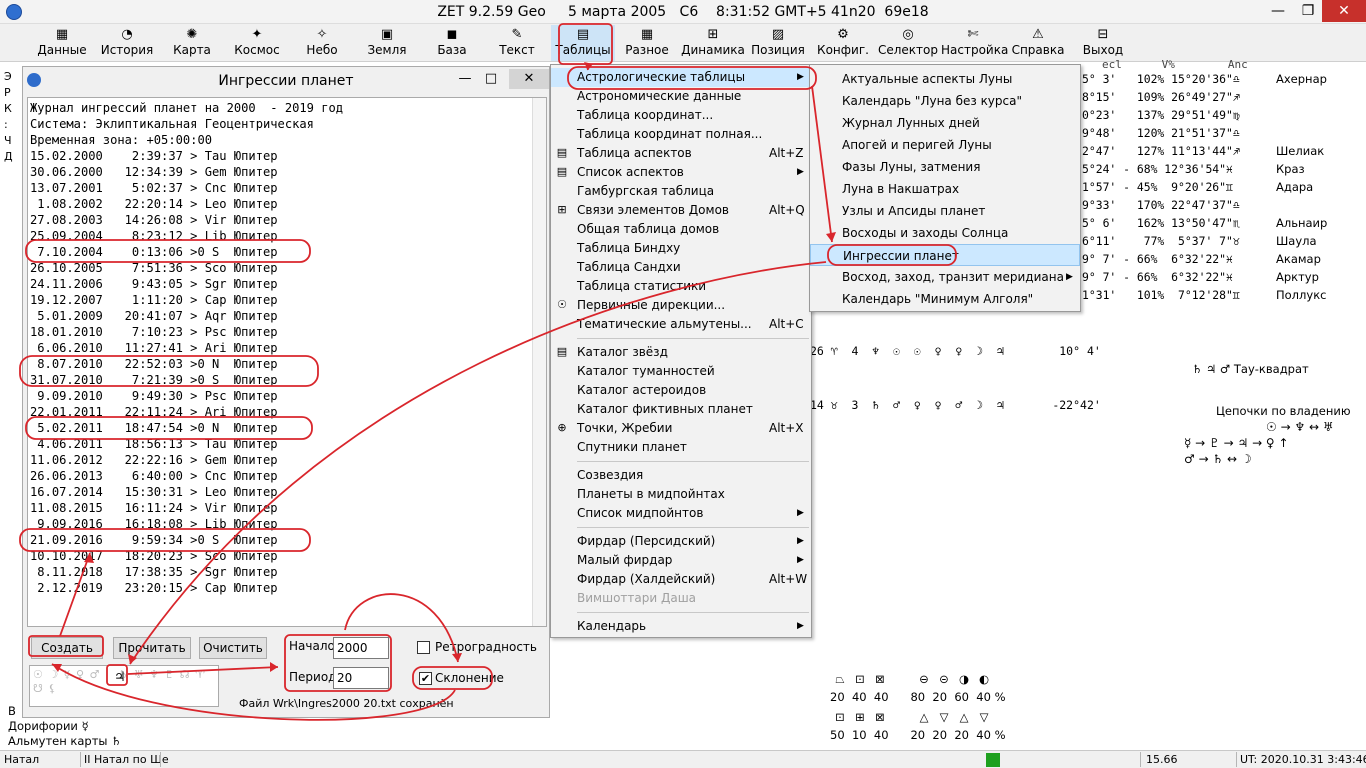 The image size is (1366, 768). Describe the element at coordinates (681, 390) in the screenshot. I see `menu-item: Каталог астероидов` at that location.